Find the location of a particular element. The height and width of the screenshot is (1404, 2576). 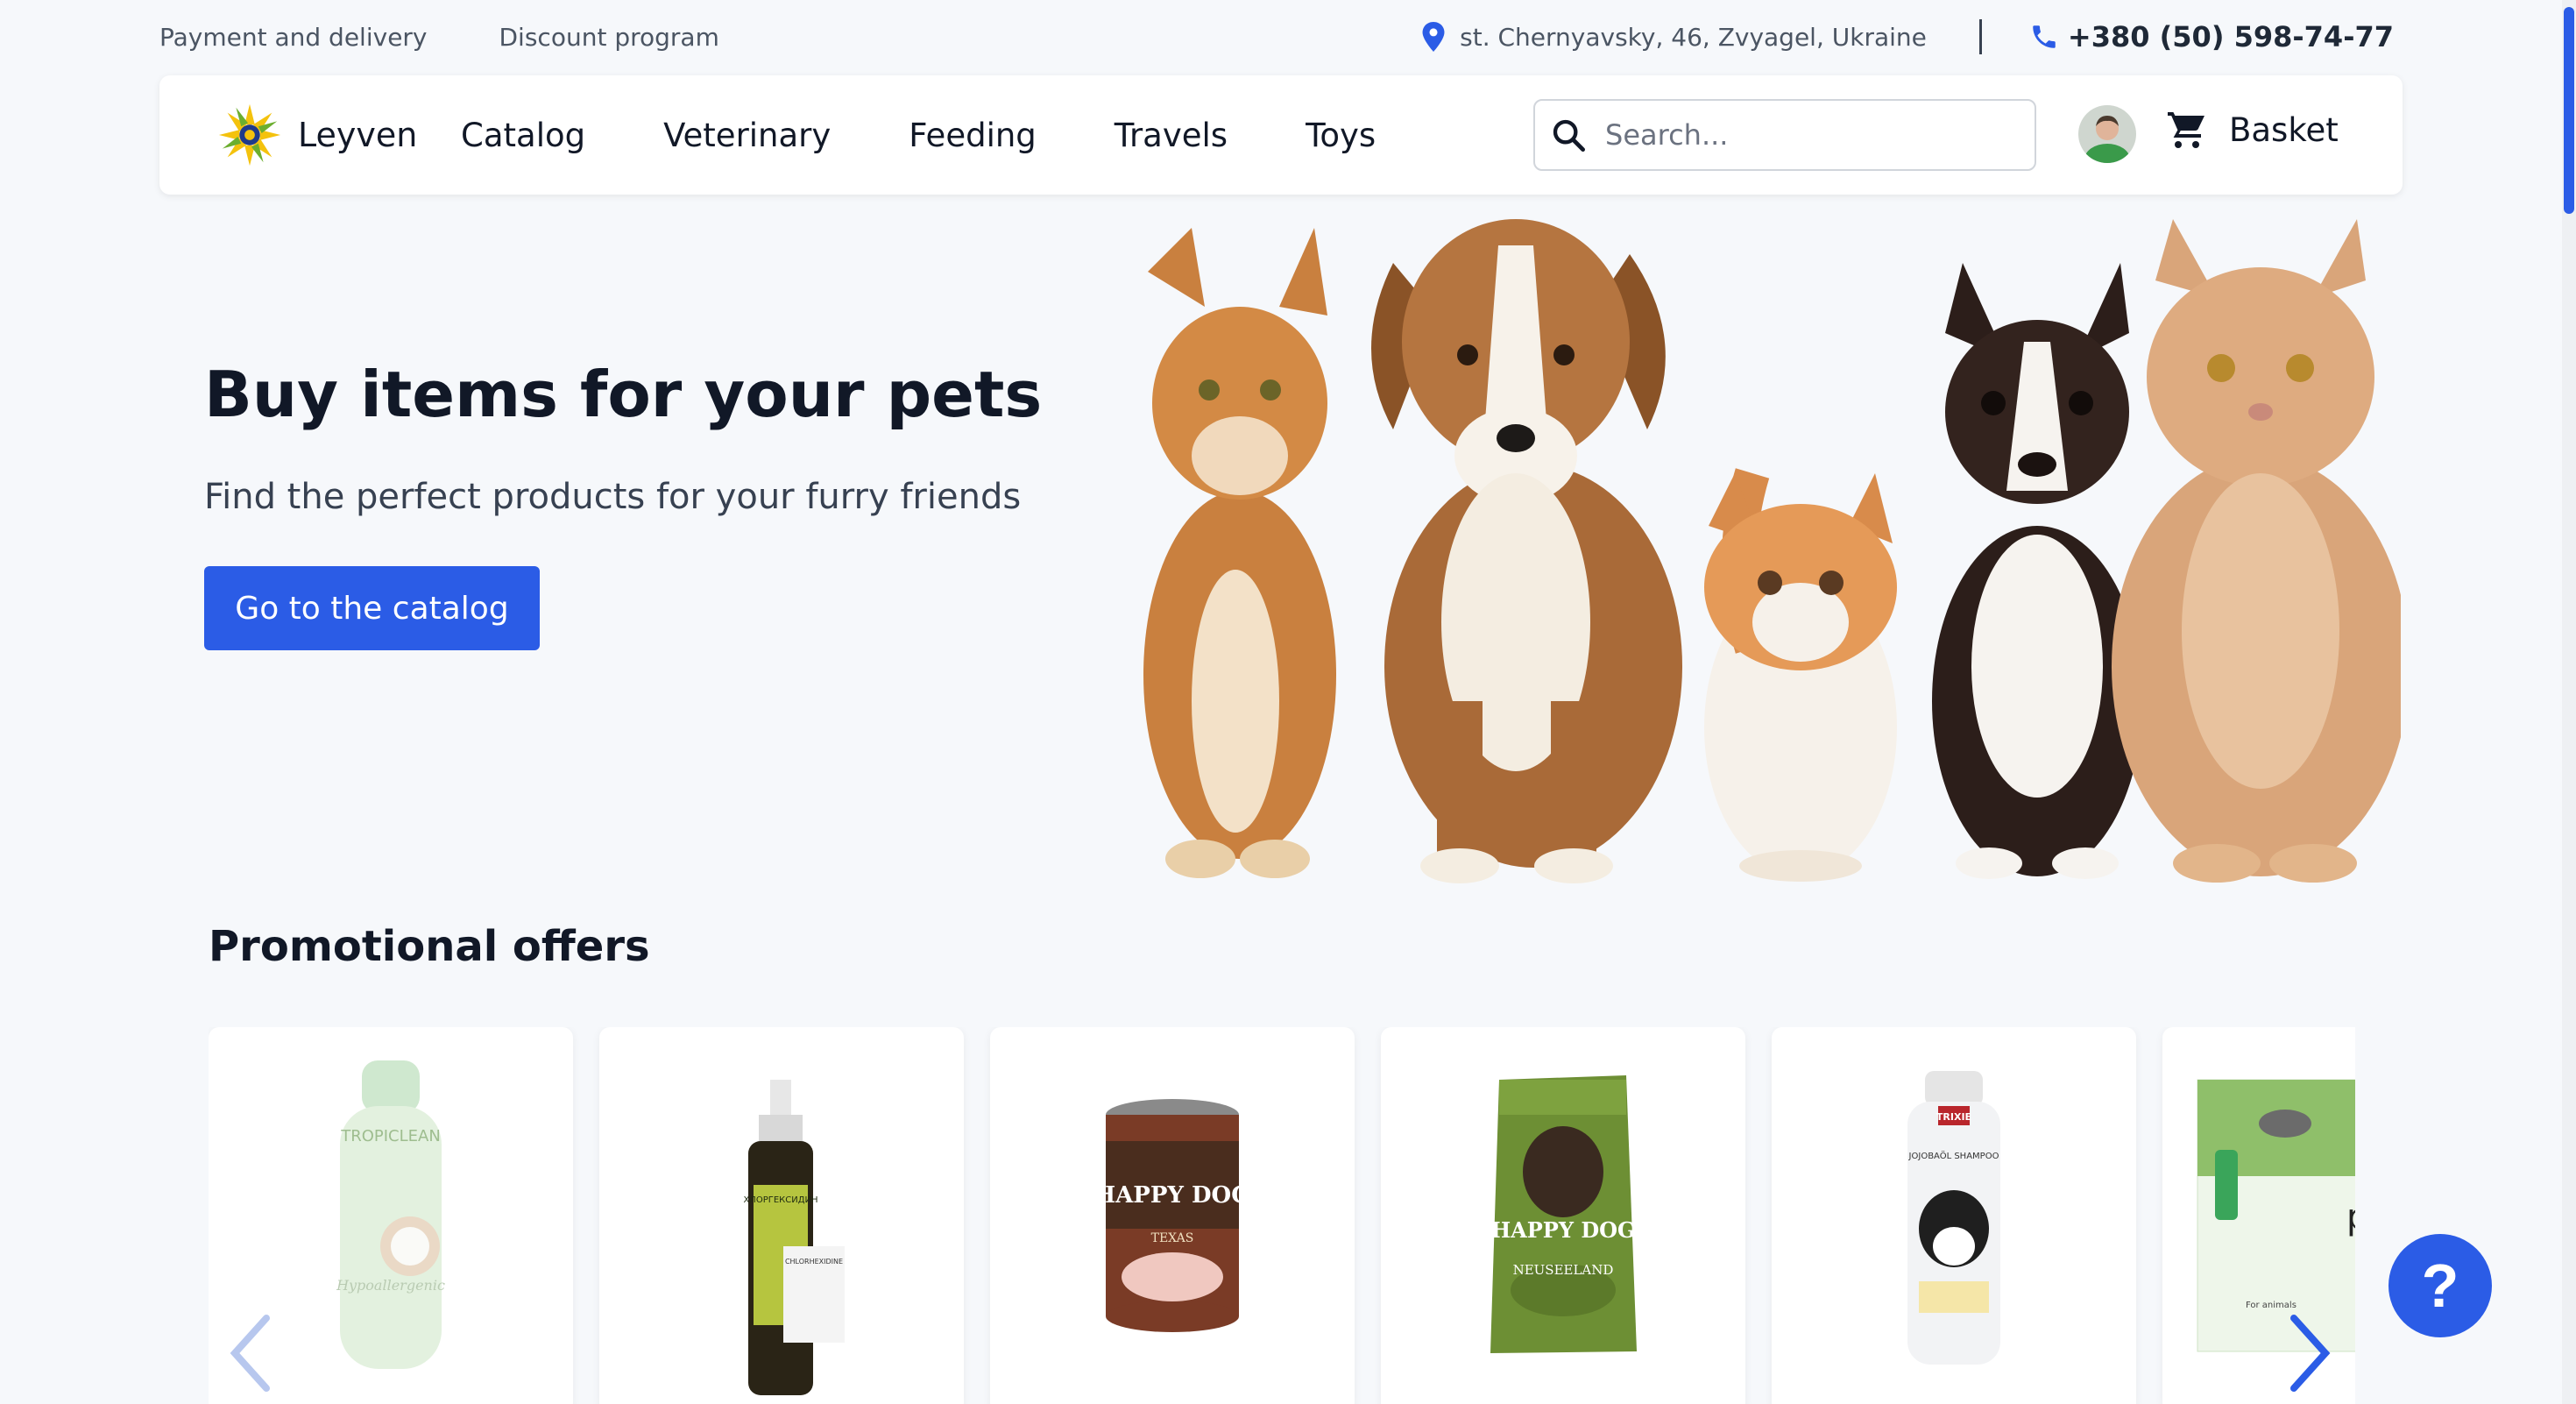

product-brand: ХЛОРГЕКСИДИН is located at coordinates (780, 1200).